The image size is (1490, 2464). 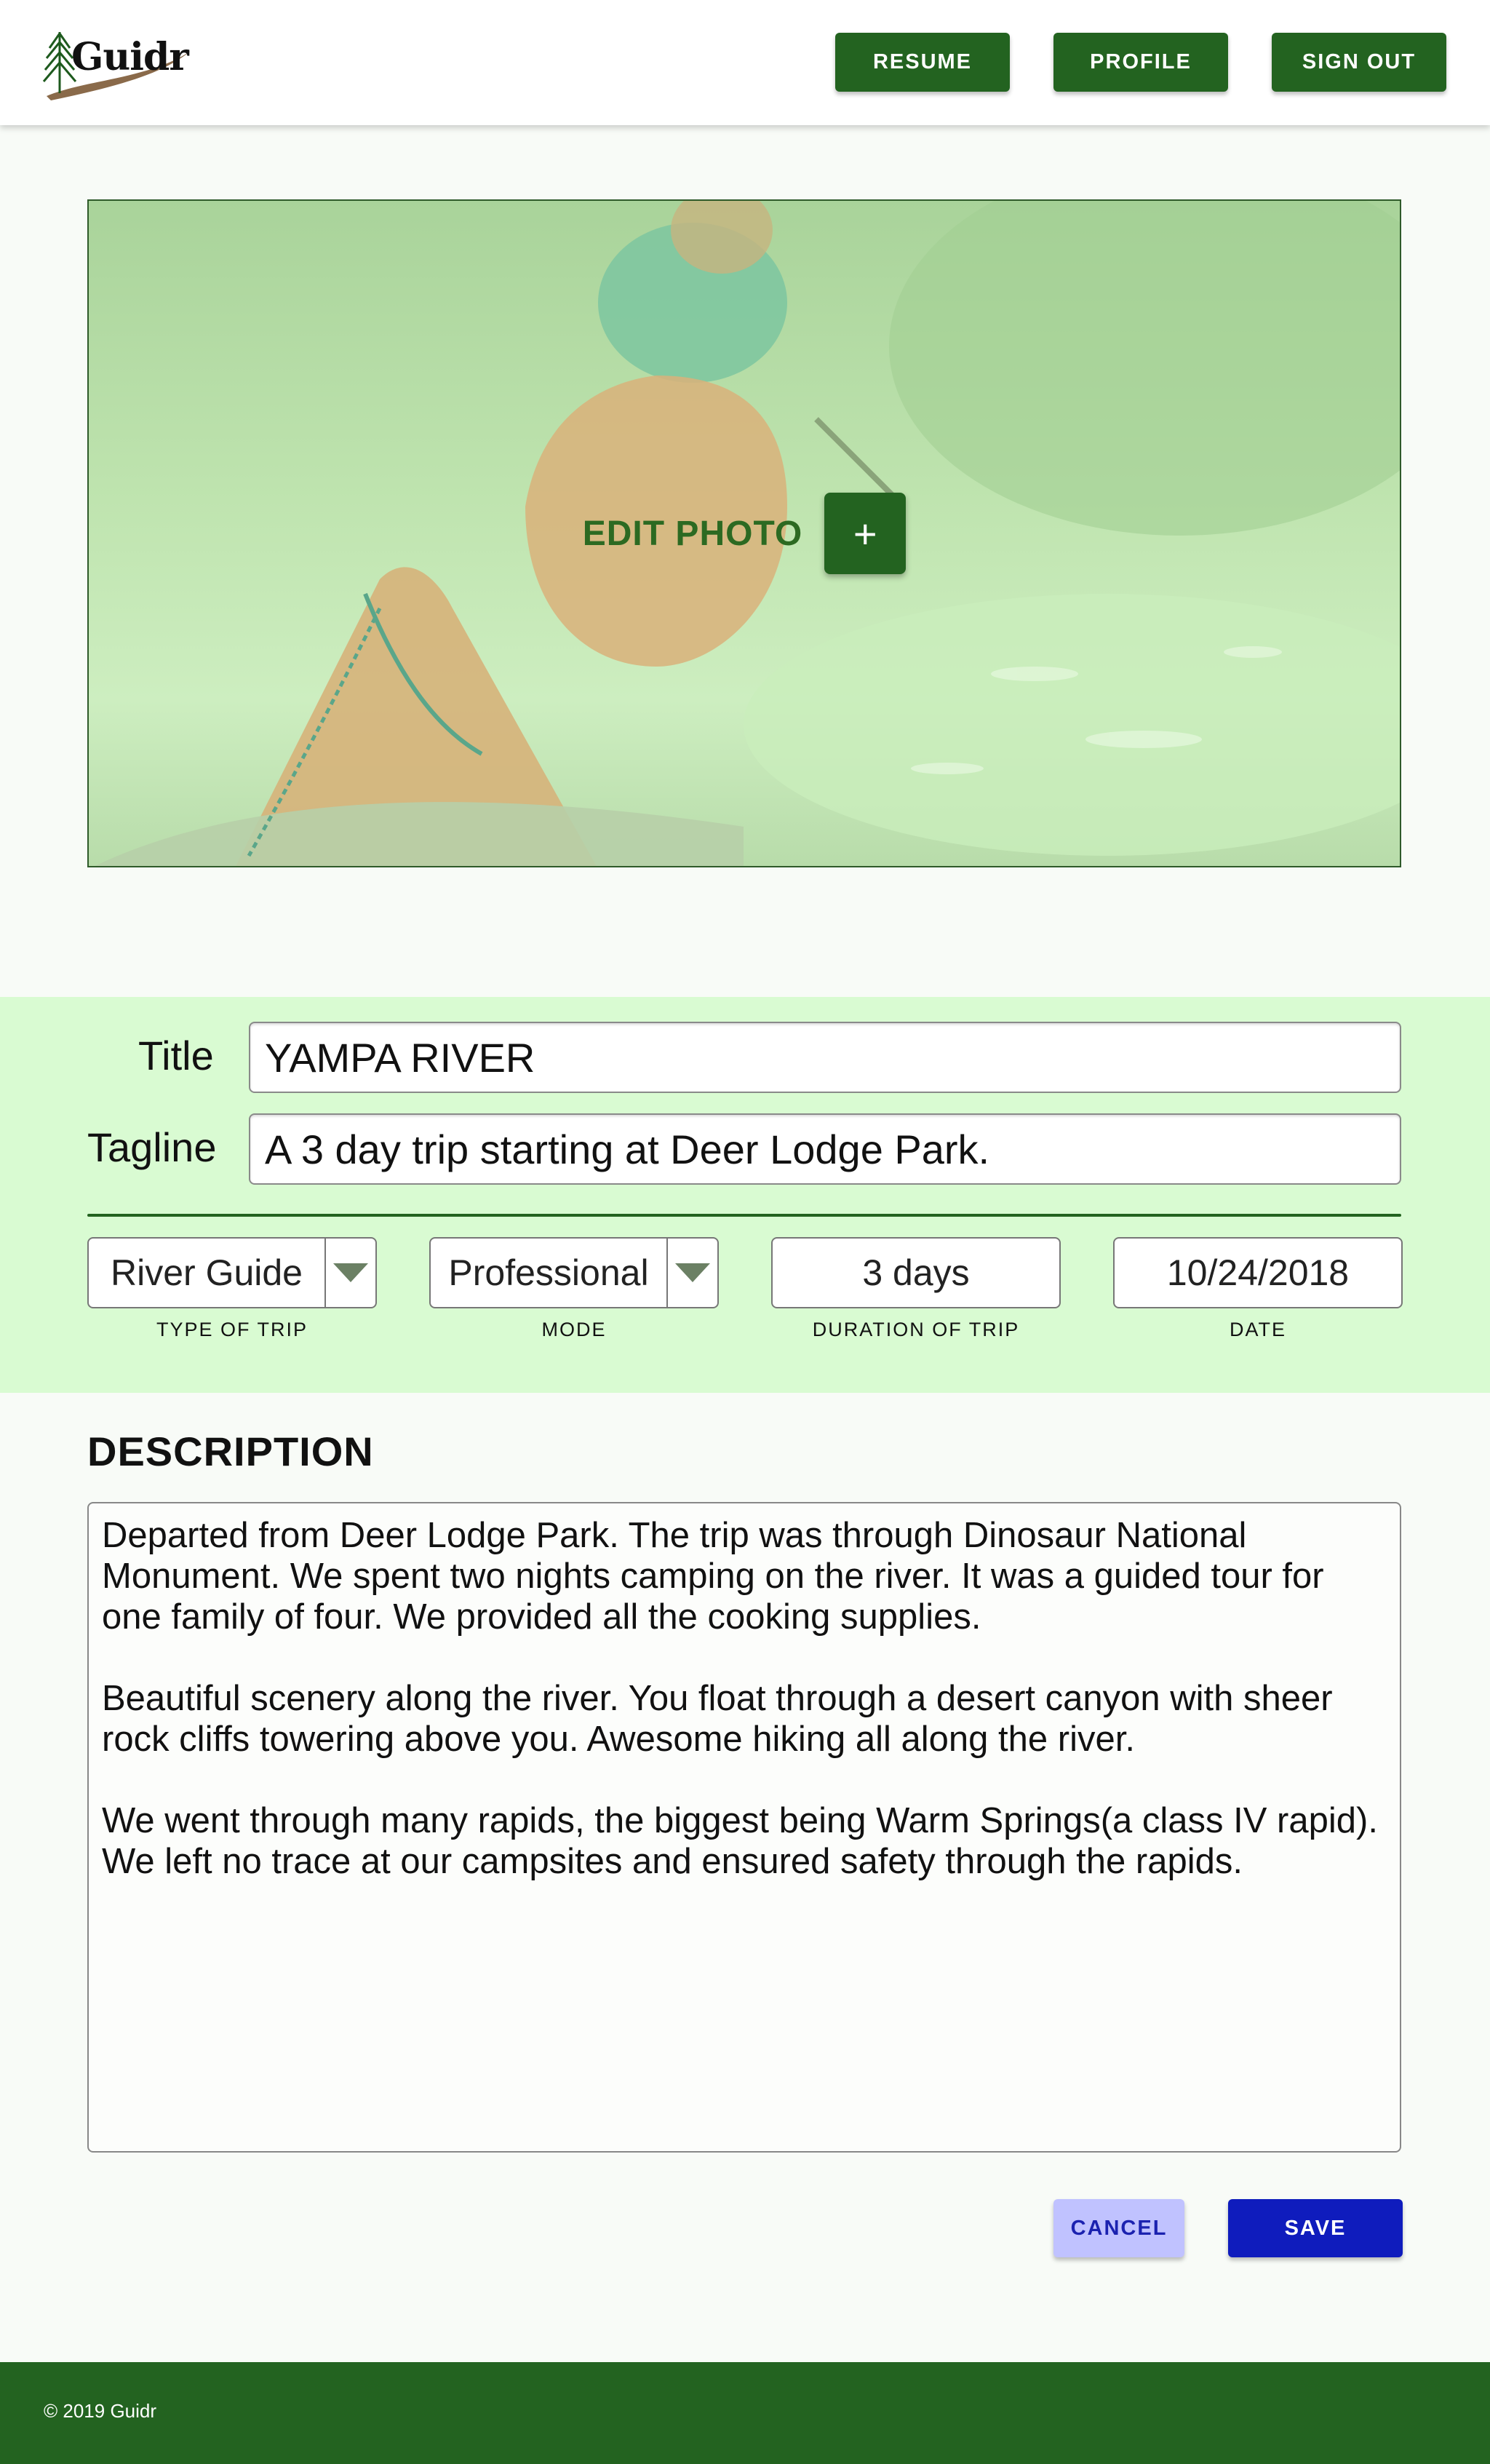 I want to click on edit-photo-label: EDIT PHOTO, so click(x=692, y=534).